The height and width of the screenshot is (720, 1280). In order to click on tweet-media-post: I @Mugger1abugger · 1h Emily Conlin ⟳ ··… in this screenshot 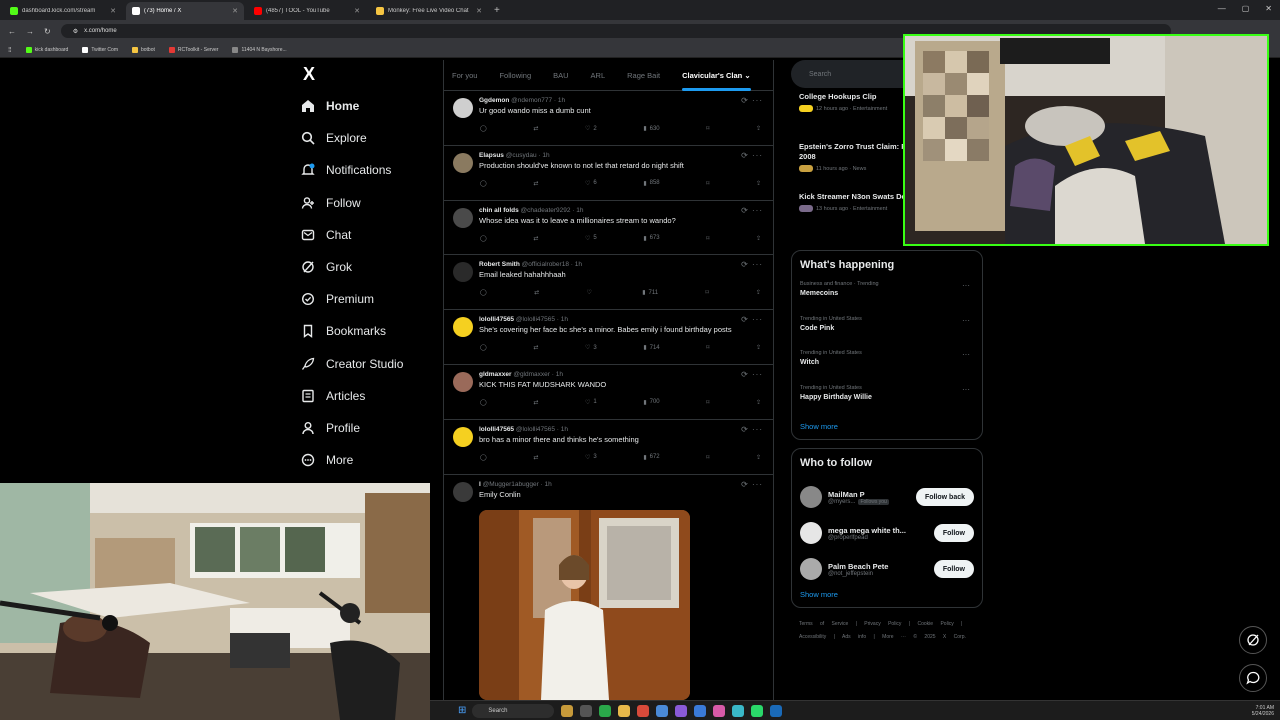, I will do `click(608, 587)`.